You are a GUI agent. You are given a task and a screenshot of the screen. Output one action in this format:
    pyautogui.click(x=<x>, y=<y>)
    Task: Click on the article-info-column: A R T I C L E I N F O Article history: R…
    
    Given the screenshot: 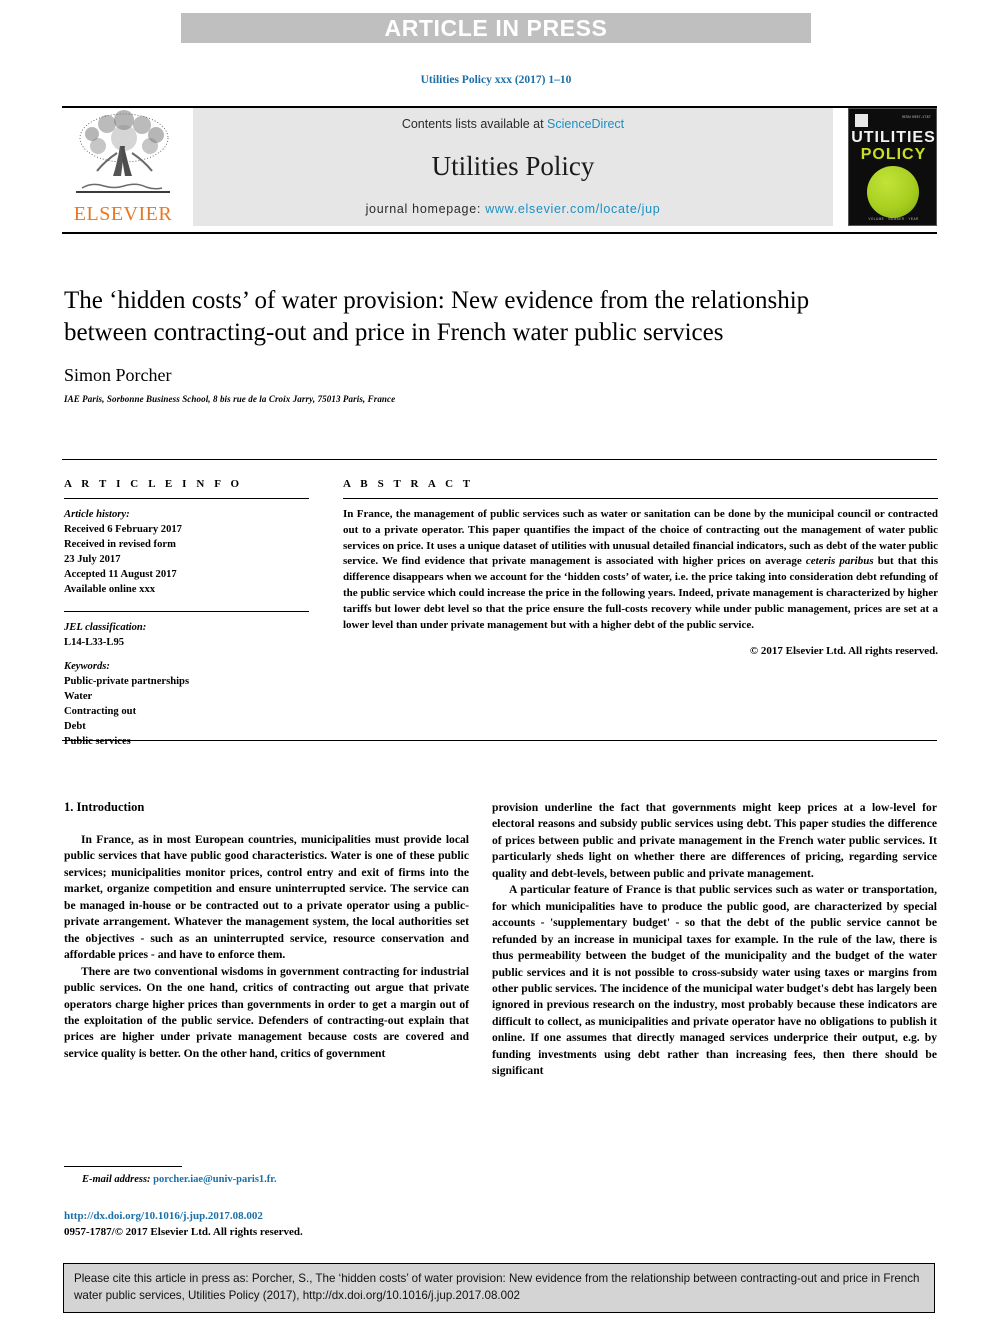 What is the action you would take?
    pyautogui.click(x=186, y=613)
    